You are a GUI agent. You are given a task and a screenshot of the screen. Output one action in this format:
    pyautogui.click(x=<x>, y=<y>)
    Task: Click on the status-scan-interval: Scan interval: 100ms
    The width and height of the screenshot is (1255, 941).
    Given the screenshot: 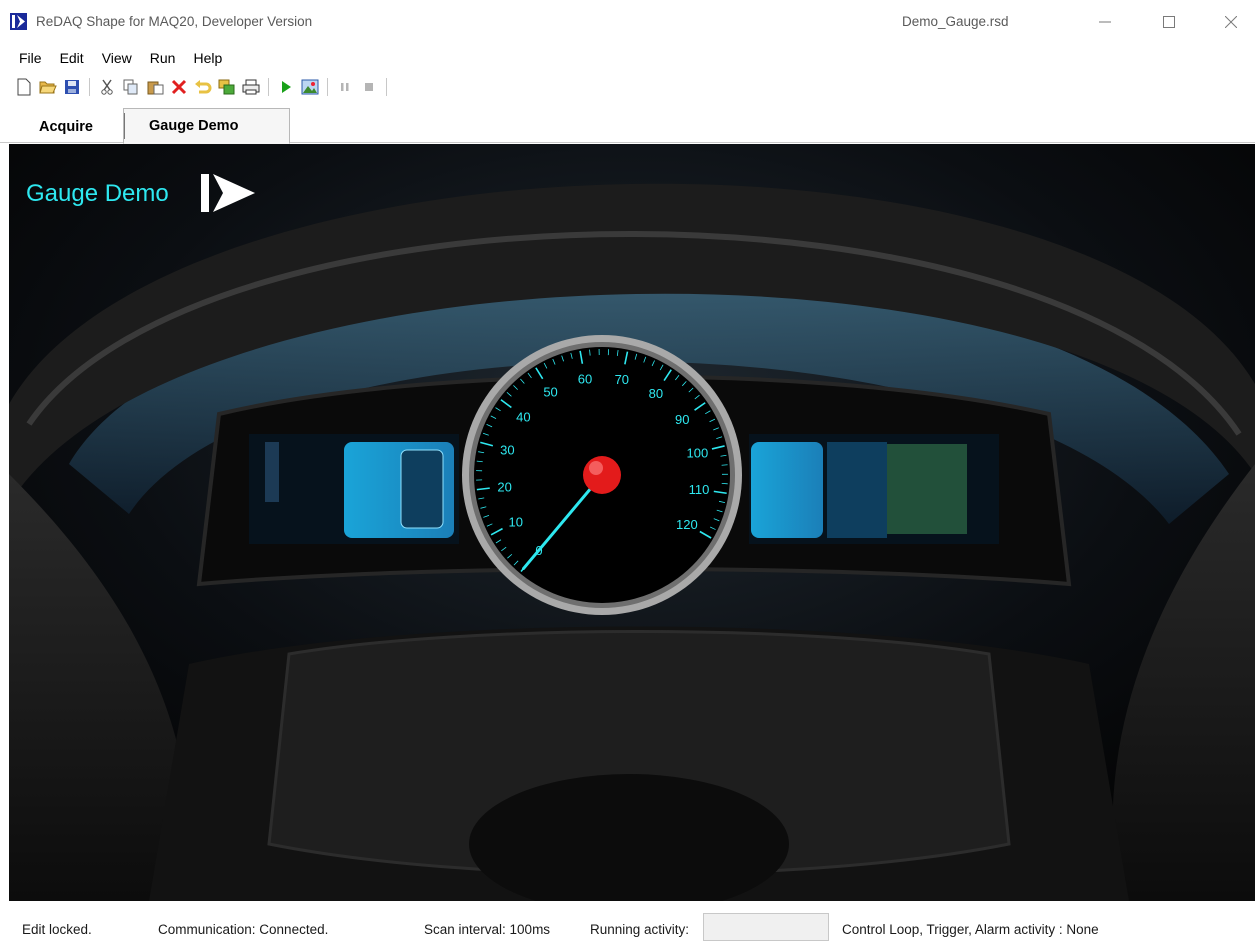 What is the action you would take?
    pyautogui.click(x=487, y=929)
    